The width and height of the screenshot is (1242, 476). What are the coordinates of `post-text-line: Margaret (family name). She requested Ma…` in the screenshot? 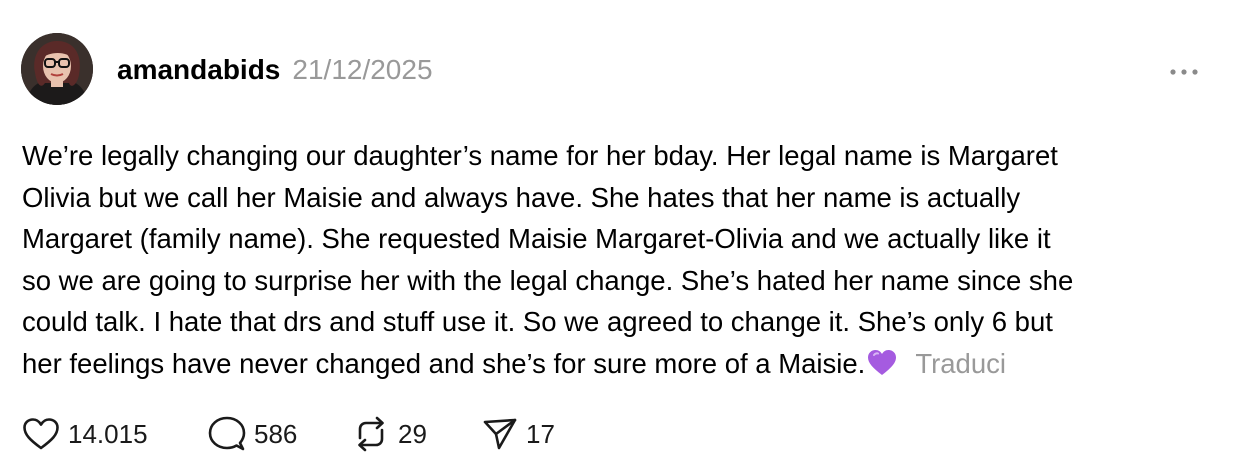 It's located at (536, 239).